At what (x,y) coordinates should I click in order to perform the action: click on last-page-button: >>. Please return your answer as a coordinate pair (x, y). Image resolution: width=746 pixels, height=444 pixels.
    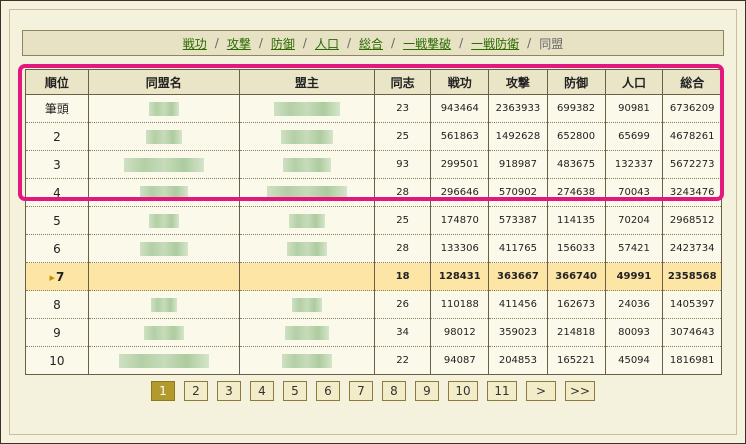
    Looking at the image, I should click on (580, 391).